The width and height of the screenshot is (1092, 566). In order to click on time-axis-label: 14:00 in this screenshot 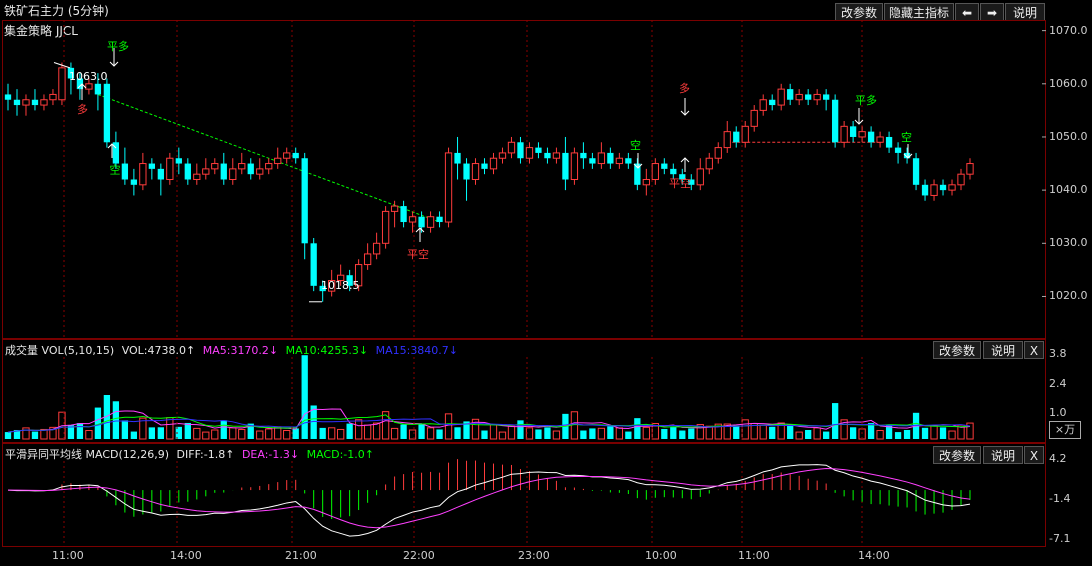, I will do `click(874, 555)`.